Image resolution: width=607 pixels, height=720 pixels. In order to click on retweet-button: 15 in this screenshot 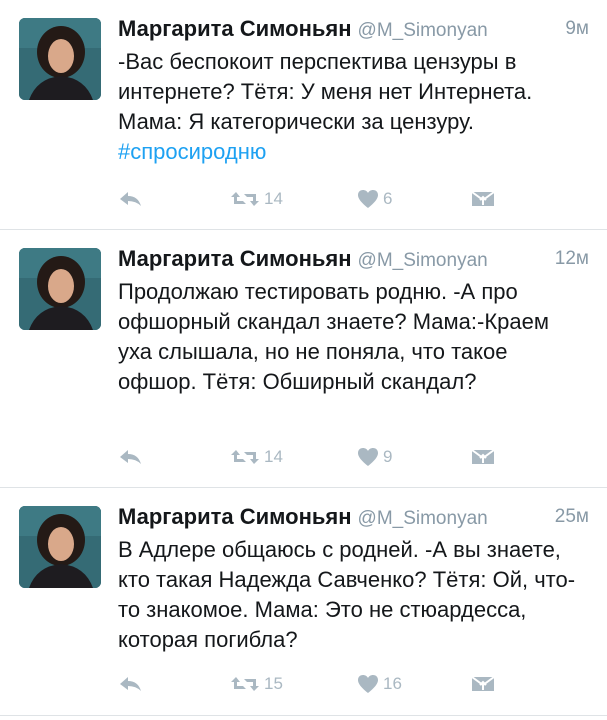, I will do `click(256, 684)`.